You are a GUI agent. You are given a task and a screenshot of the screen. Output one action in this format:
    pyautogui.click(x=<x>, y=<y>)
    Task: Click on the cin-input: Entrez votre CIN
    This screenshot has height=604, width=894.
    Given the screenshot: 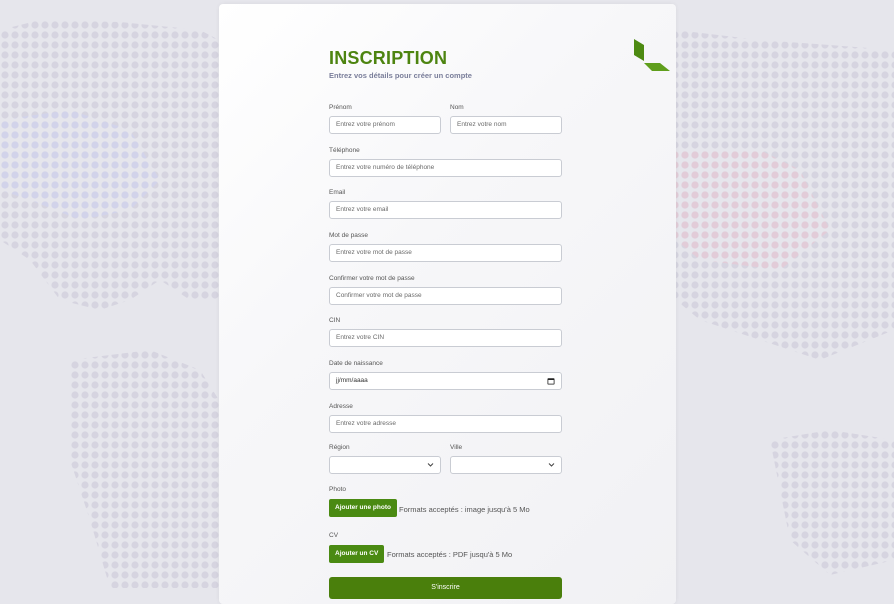 What is the action you would take?
    pyautogui.click(x=445, y=338)
    